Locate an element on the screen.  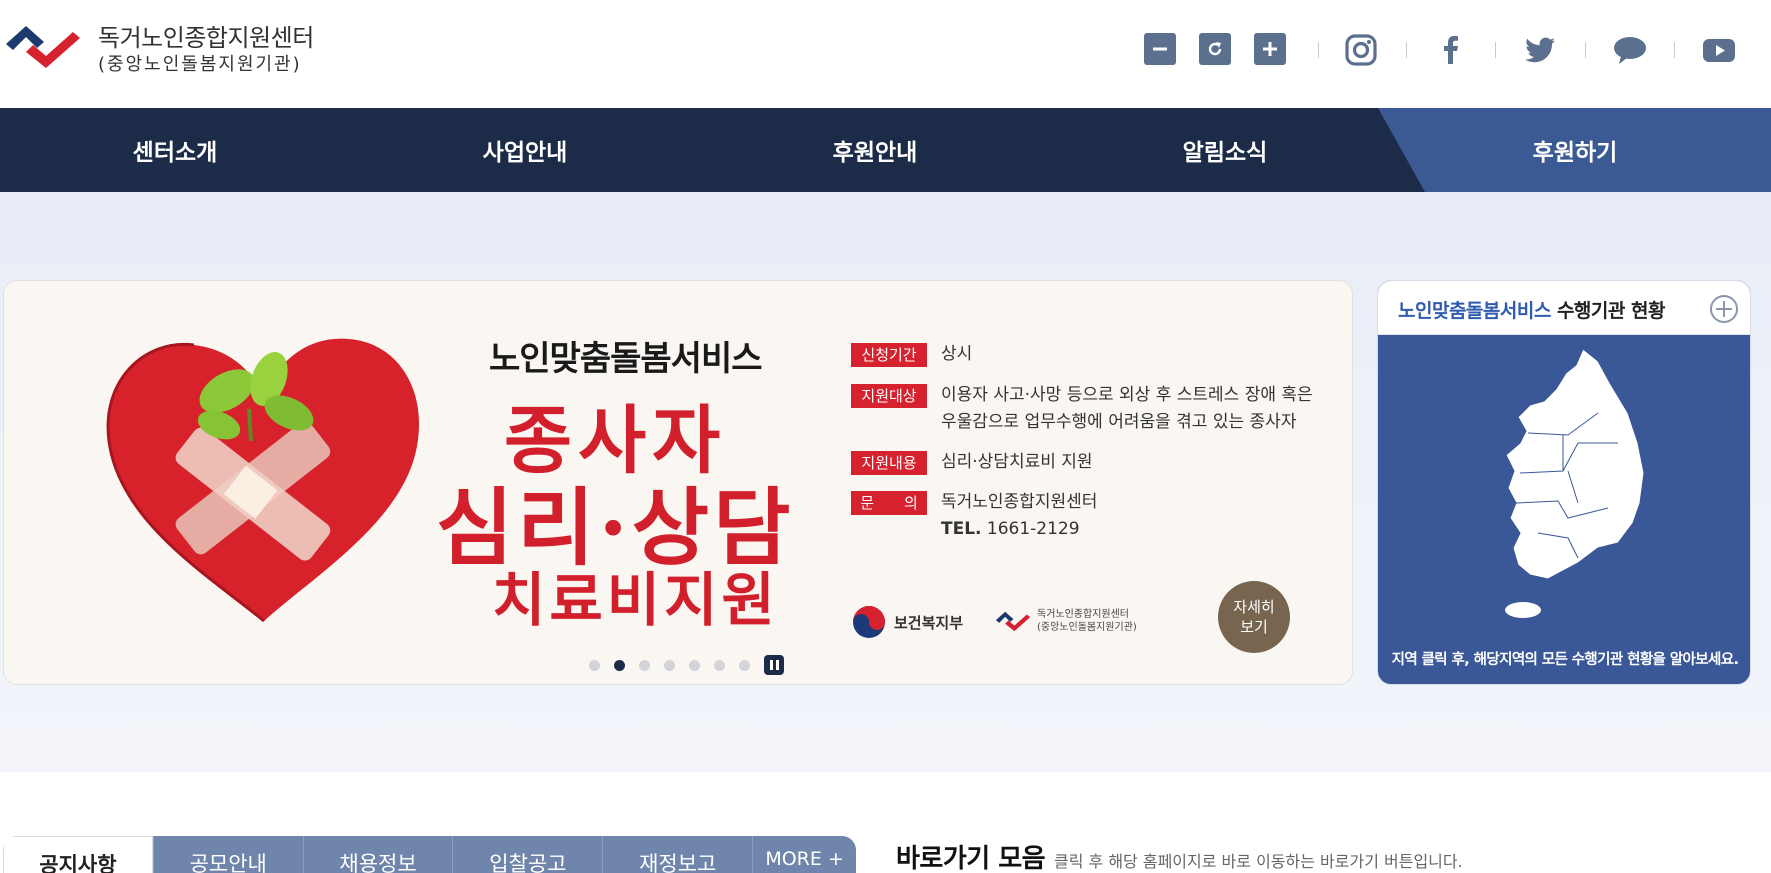
info-tel: TEL. 1661-2129 is located at coordinates (1019, 529).